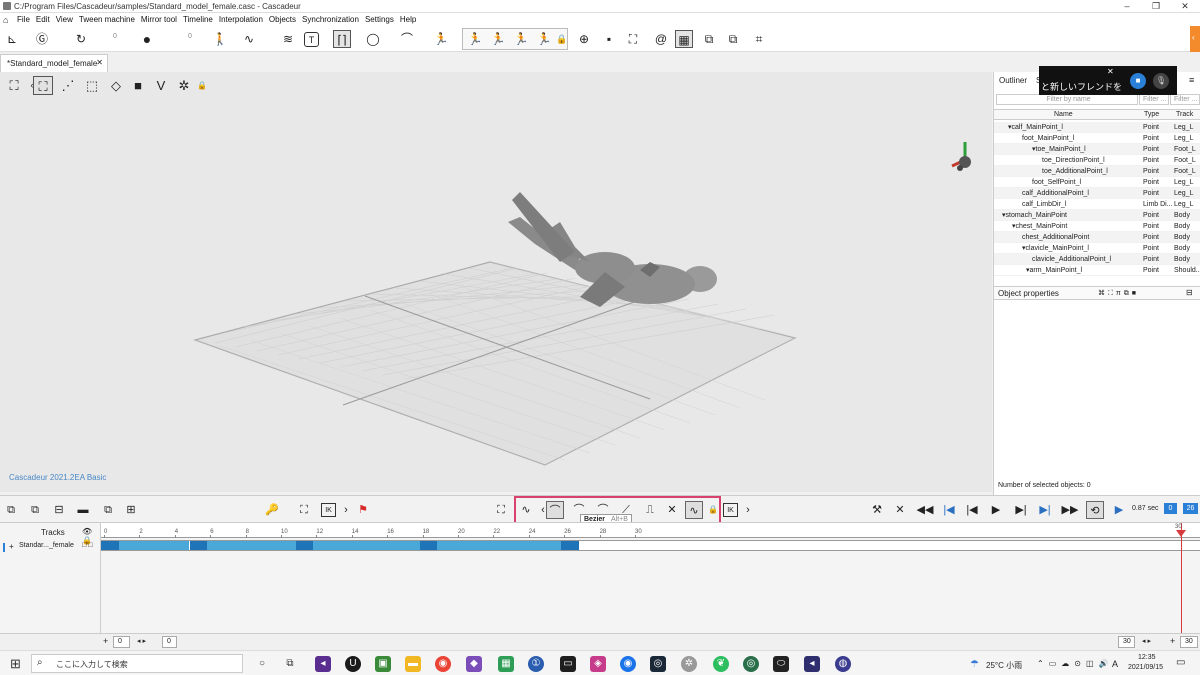 The image size is (1200, 675). I want to click on run-pose-a-icon: 🏃, so click(475, 39).